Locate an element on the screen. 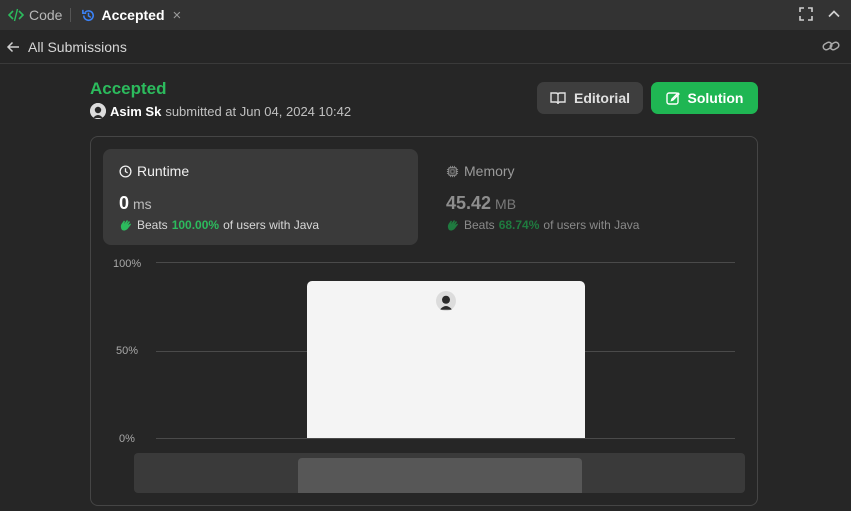  code-brackets-icon is located at coordinates (16, 15).